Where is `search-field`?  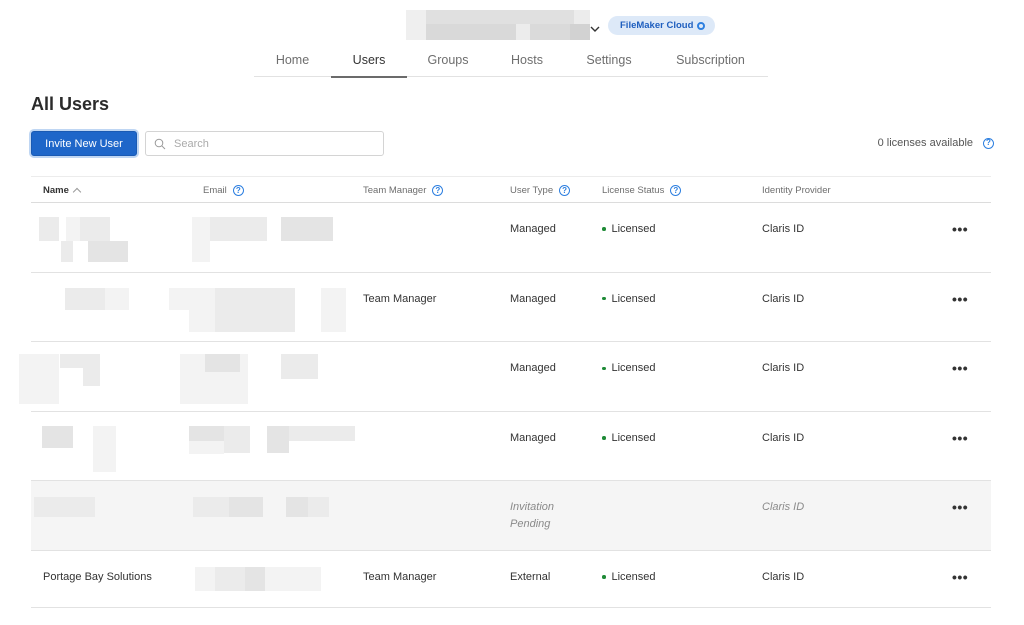
search-field is located at coordinates (264, 143).